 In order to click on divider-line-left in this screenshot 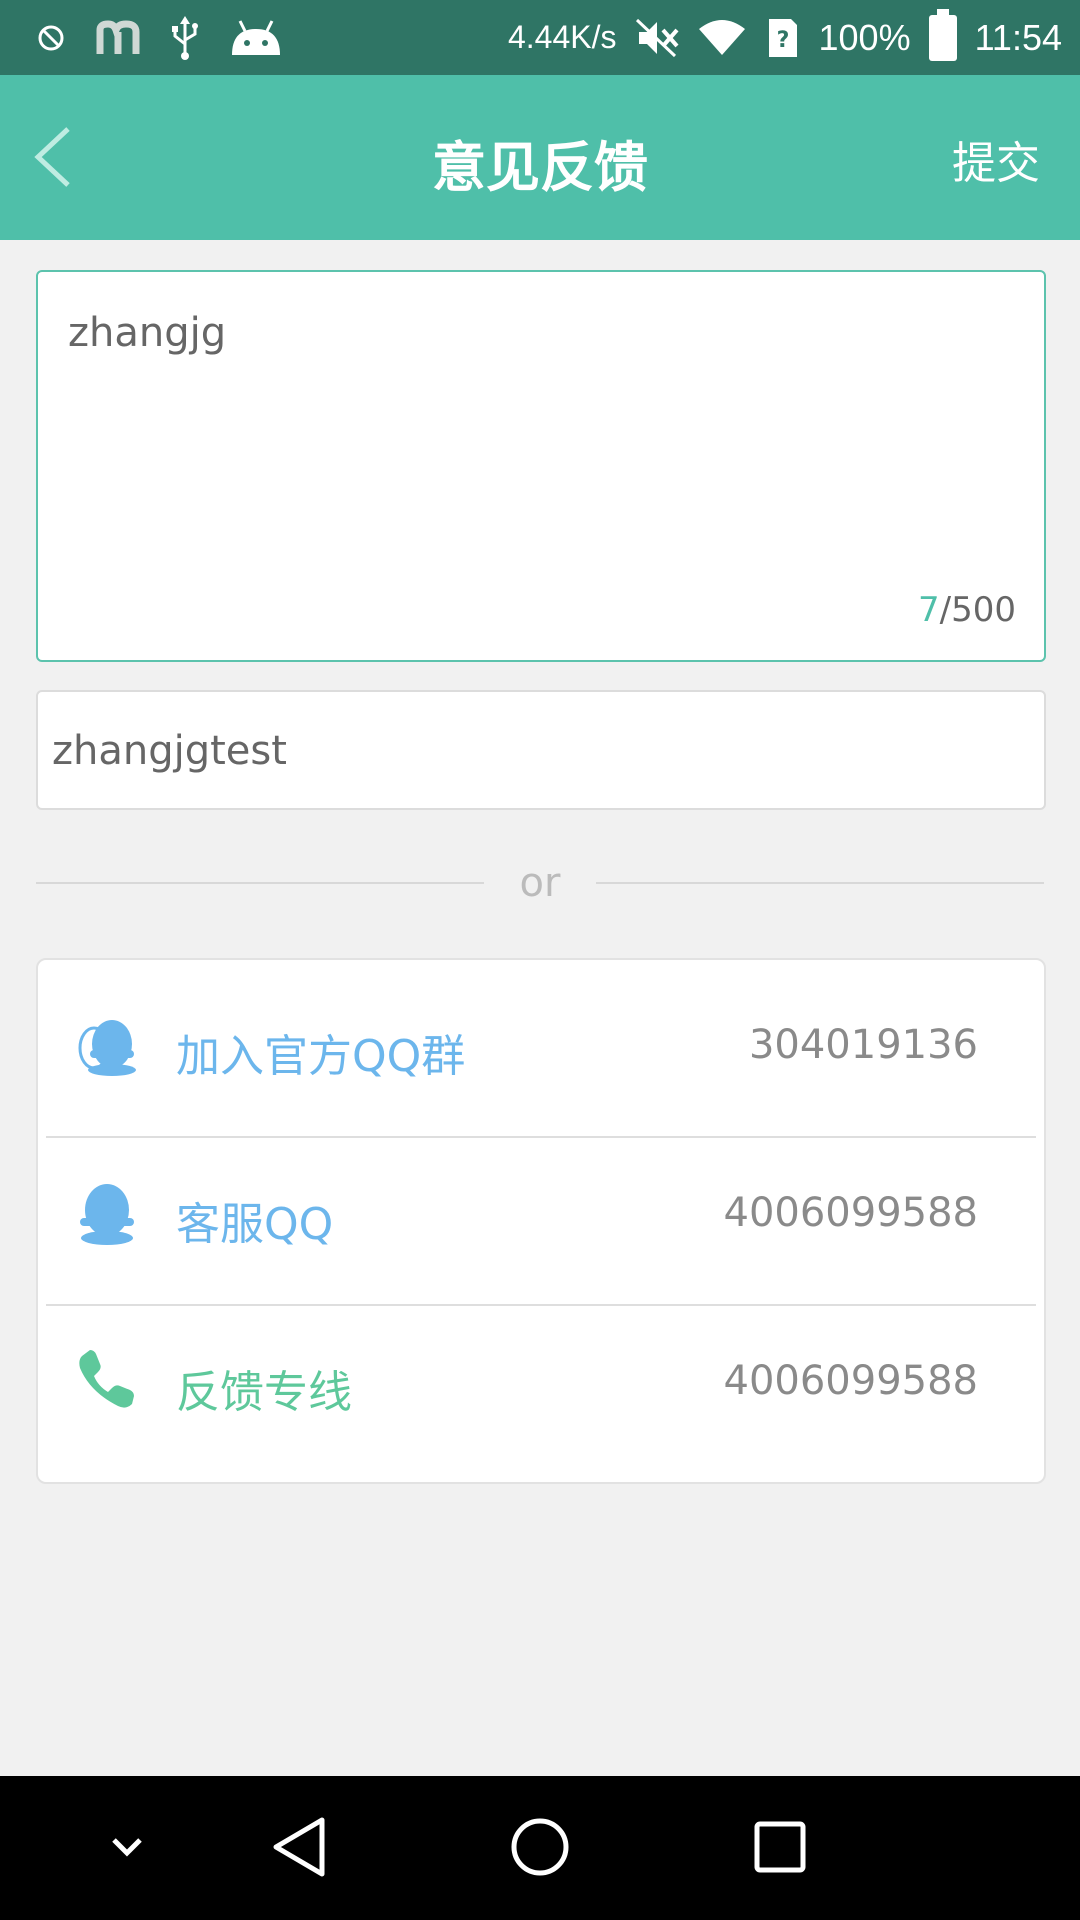, I will do `click(260, 883)`.